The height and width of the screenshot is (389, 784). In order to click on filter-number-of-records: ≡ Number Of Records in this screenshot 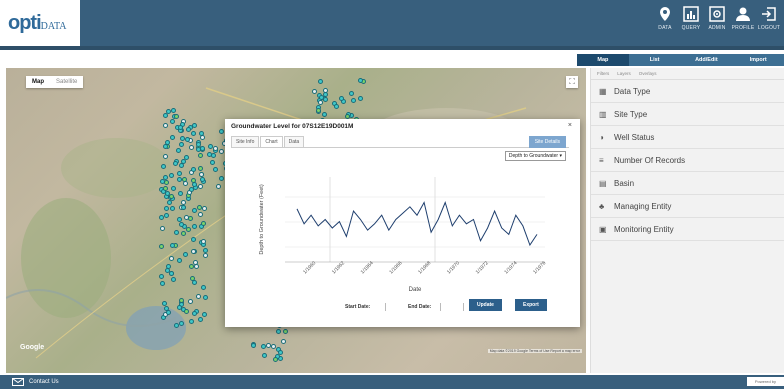, I will do `click(687, 160)`.